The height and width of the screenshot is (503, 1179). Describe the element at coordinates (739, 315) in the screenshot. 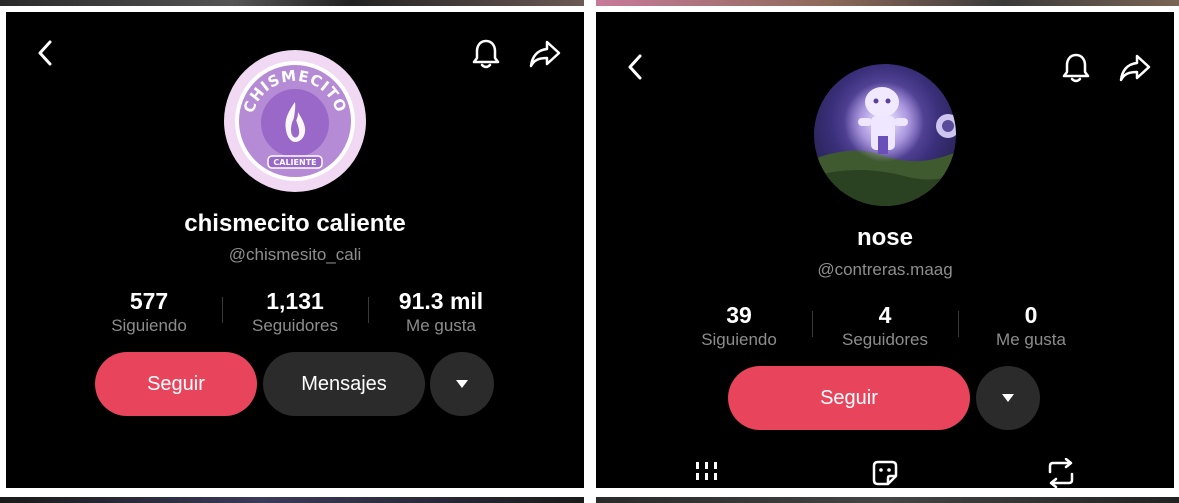

I see `stat-value: 39` at that location.